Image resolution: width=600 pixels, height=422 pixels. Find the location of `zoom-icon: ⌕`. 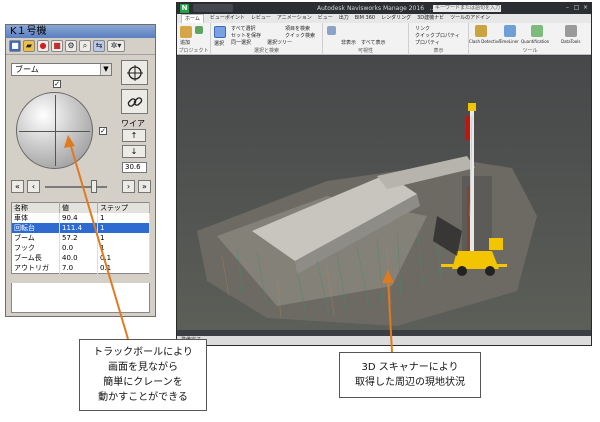

zoom-icon: ⌕ is located at coordinates (85, 46).